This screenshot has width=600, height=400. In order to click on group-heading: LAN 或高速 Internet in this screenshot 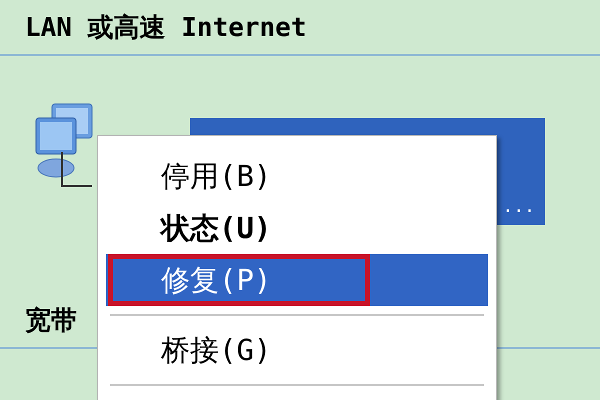, I will do `click(165, 28)`.